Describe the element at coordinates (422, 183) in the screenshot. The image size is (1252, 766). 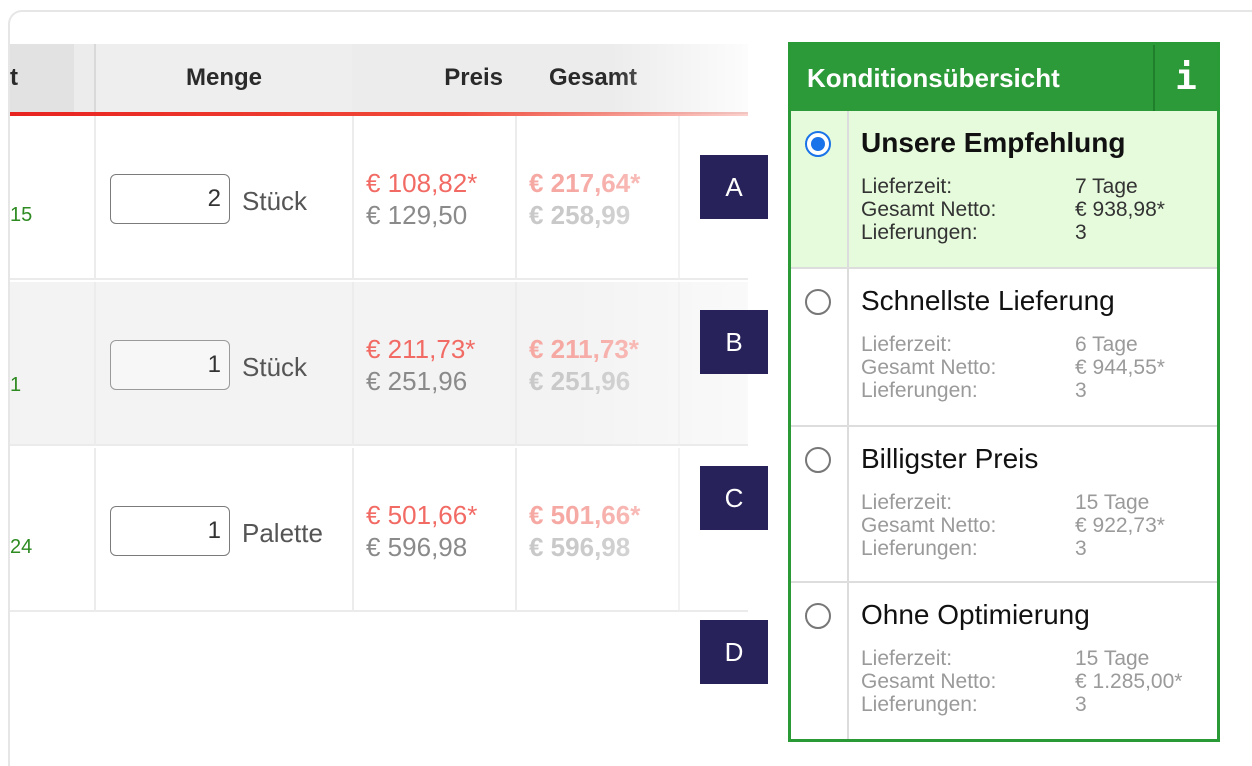
I see `price-net: € 108,82*` at that location.